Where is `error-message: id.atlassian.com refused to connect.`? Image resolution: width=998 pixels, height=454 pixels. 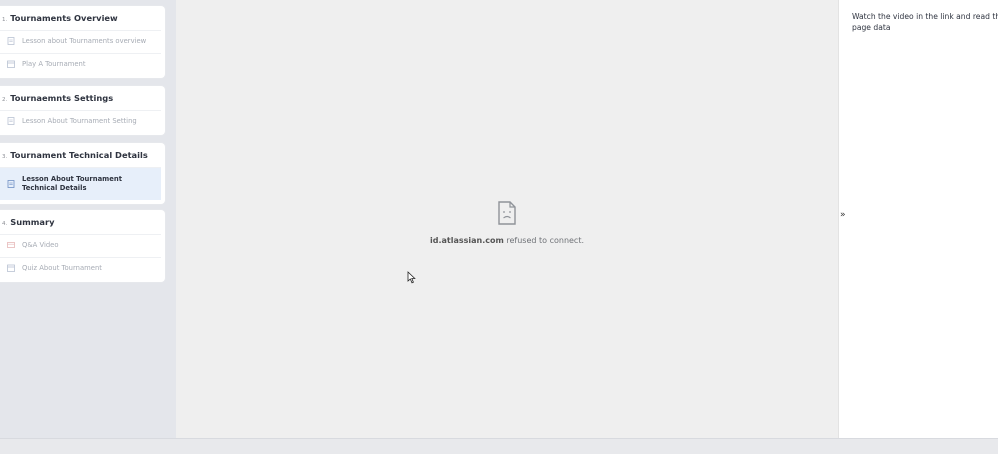
error-message: id.atlassian.com refused to connect. is located at coordinates (507, 240).